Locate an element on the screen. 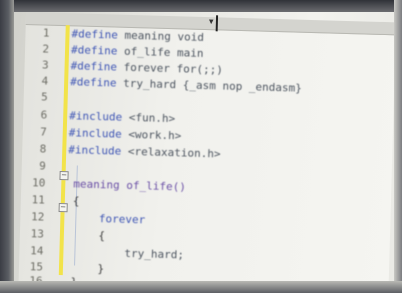 The width and height of the screenshot is (402, 293). line-number: 9 is located at coordinates (42, 166).